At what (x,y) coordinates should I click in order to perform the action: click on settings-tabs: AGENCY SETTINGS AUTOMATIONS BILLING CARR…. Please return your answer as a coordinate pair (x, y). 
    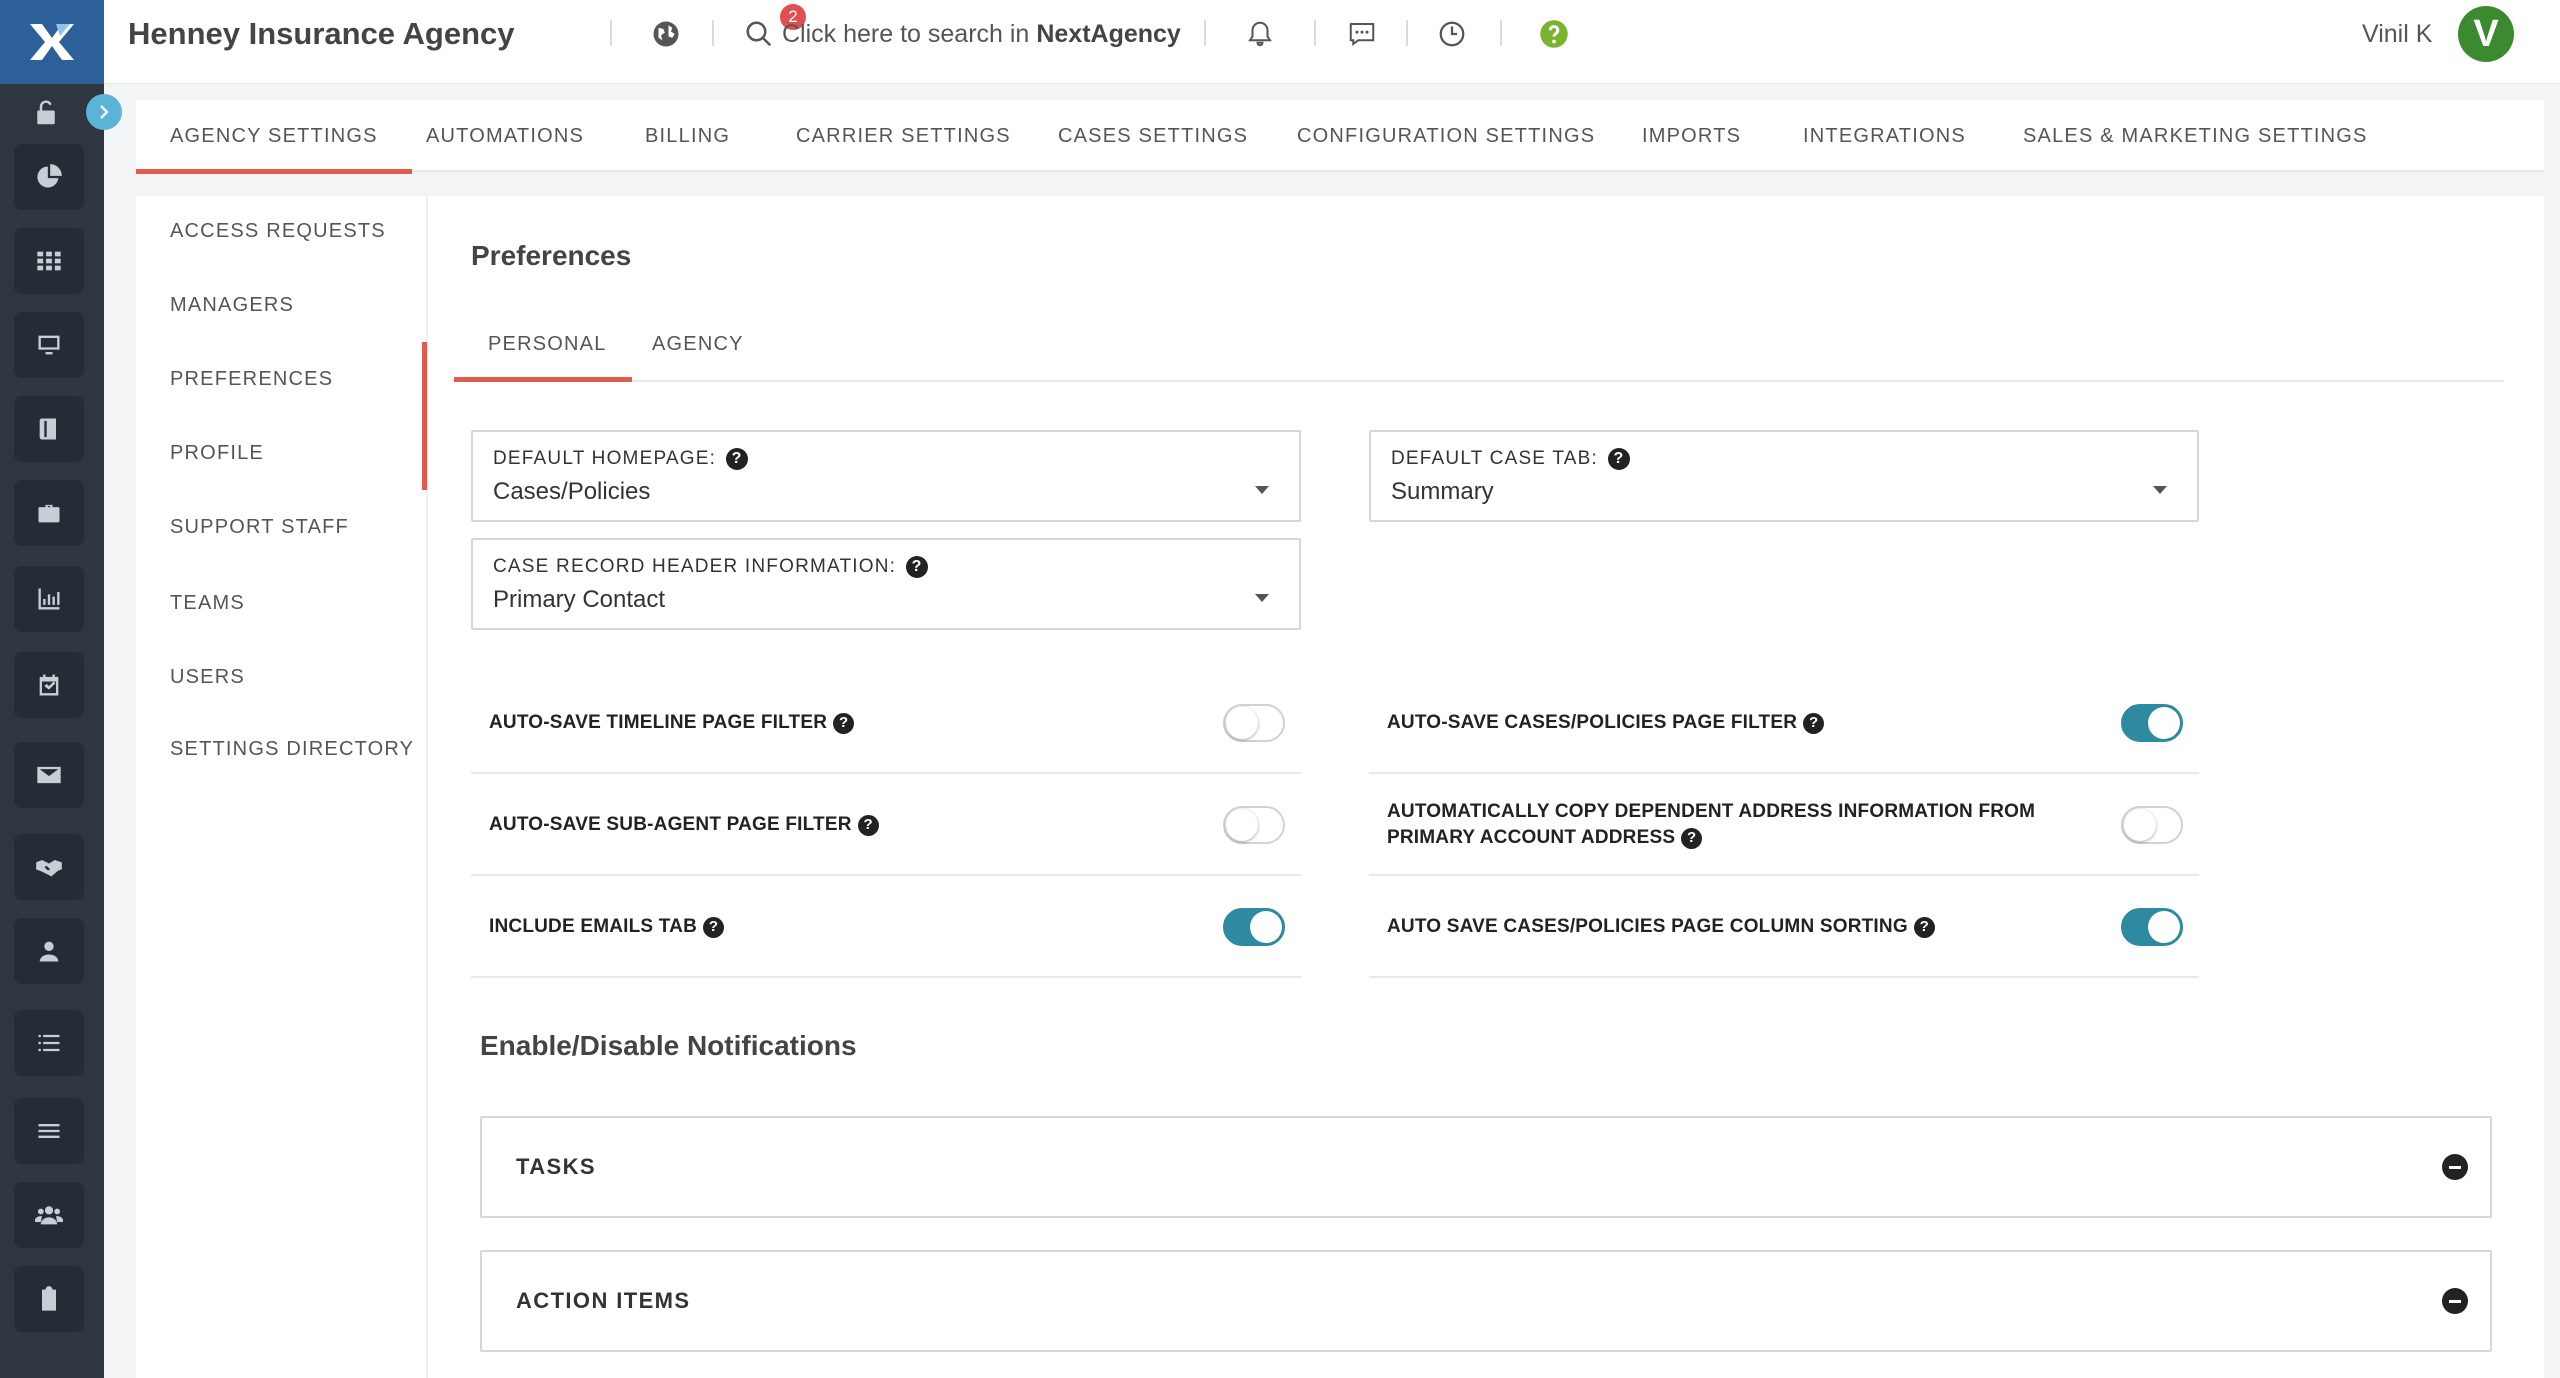
    Looking at the image, I should click on (1340, 137).